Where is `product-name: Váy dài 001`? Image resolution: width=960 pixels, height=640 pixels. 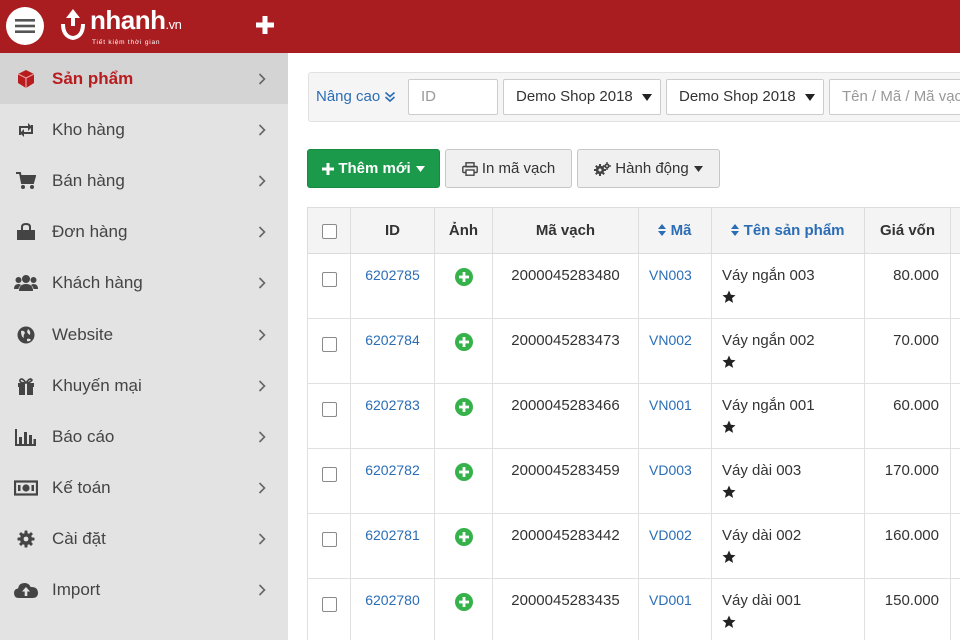 product-name: Váy dài 001 is located at coordinates (762, 600).